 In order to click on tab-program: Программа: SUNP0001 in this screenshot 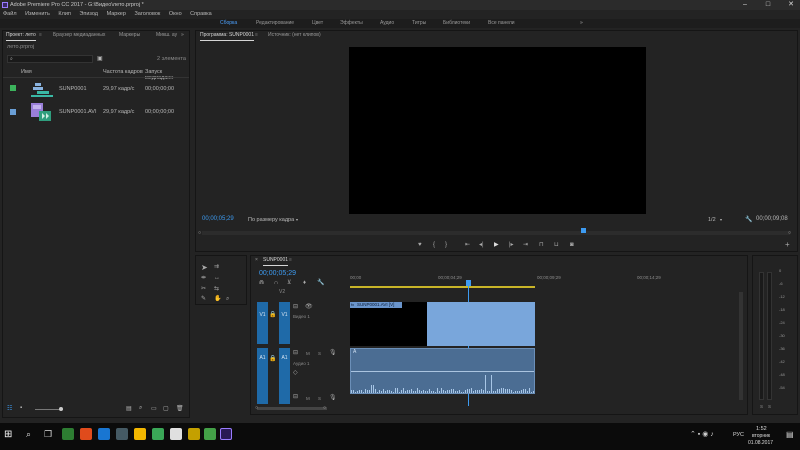, I will do `click(227, 36)`.